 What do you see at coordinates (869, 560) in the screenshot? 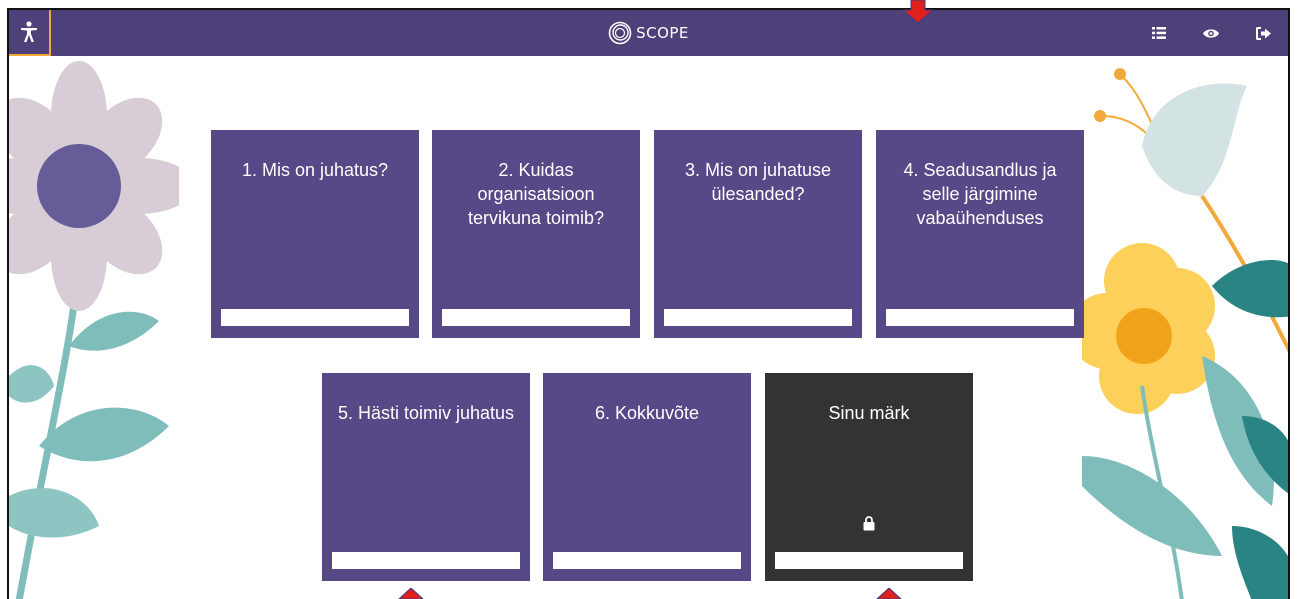
I see `badge-progress-bar` at bounding box center [869, 560].